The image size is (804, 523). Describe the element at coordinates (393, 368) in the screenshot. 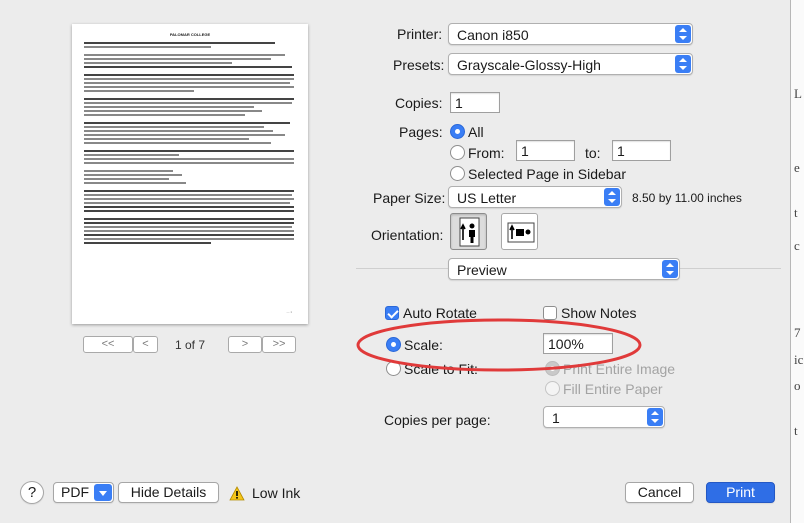

I see `scale-to-fit-radio` at that location.